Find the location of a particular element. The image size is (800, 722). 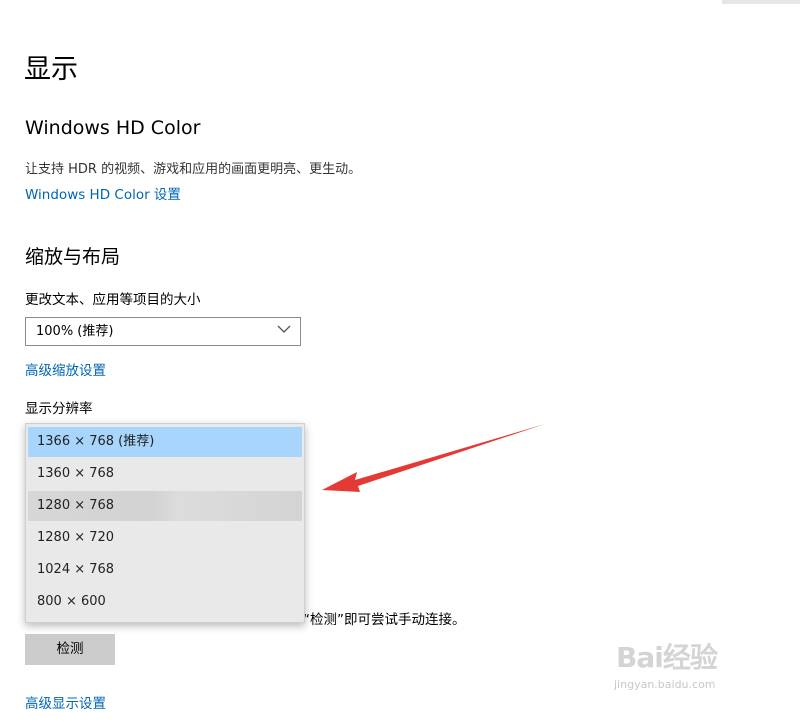

window-edge is located at coordinates (761, 2).